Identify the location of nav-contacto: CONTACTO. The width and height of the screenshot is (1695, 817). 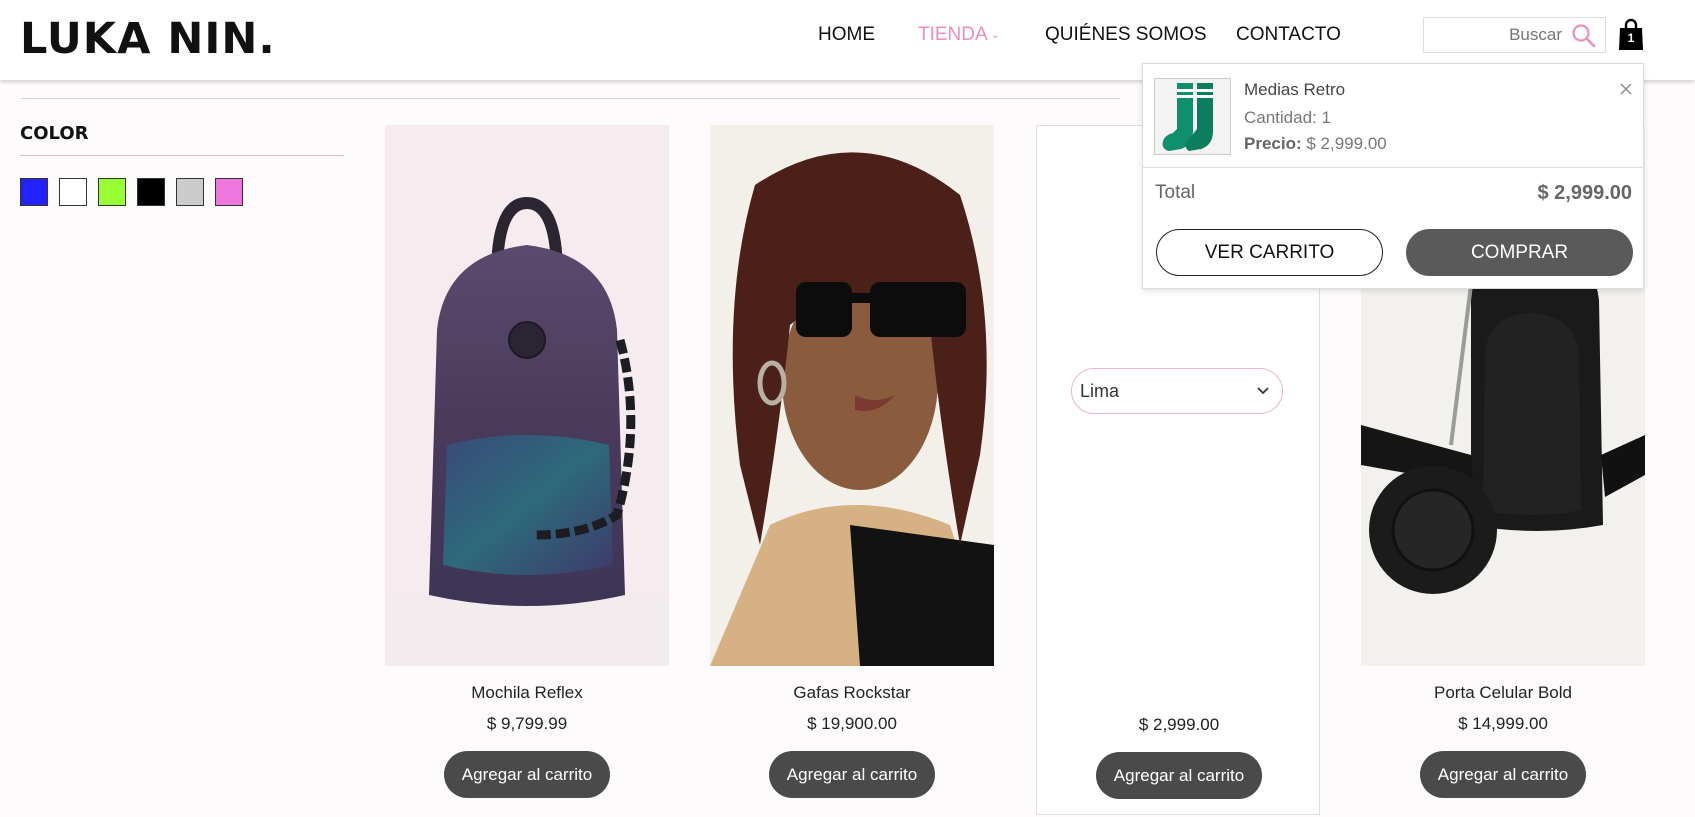
(1288, 35).